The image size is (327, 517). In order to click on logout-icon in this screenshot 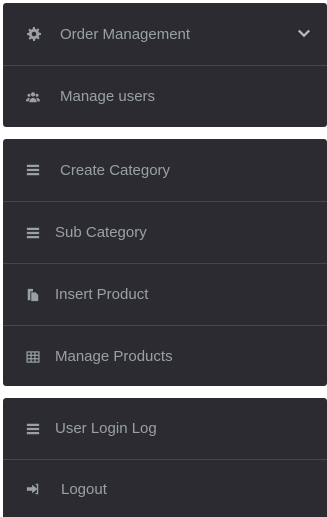, I will do `click(33, 489)`.